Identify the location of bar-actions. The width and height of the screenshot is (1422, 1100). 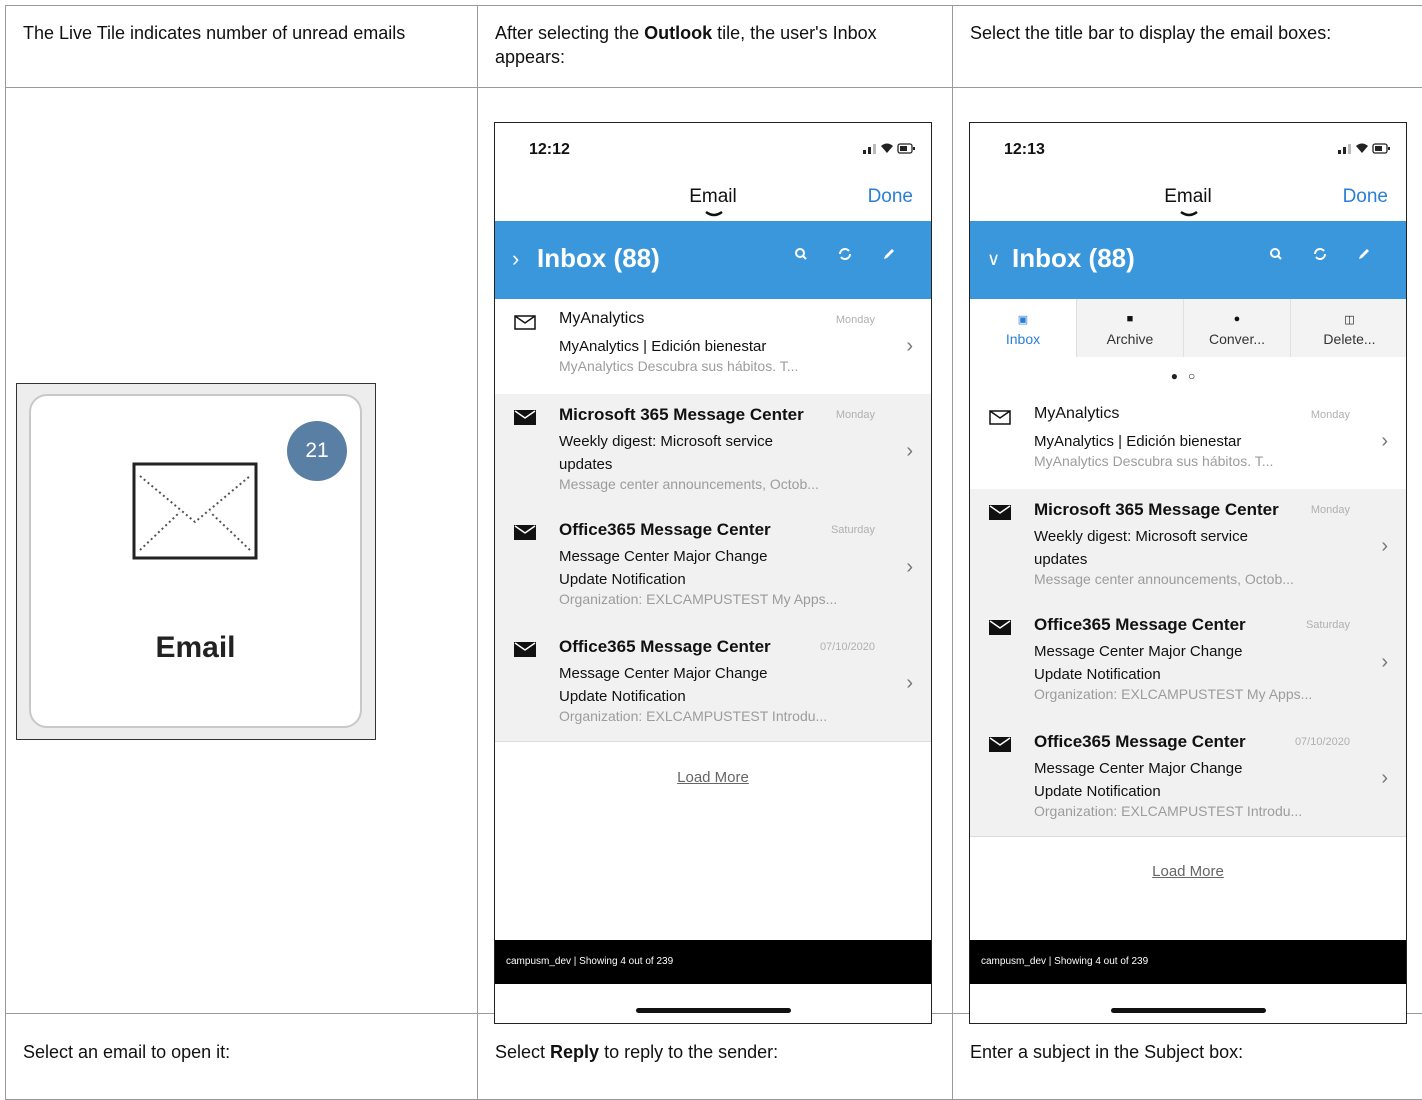
(845, 256).